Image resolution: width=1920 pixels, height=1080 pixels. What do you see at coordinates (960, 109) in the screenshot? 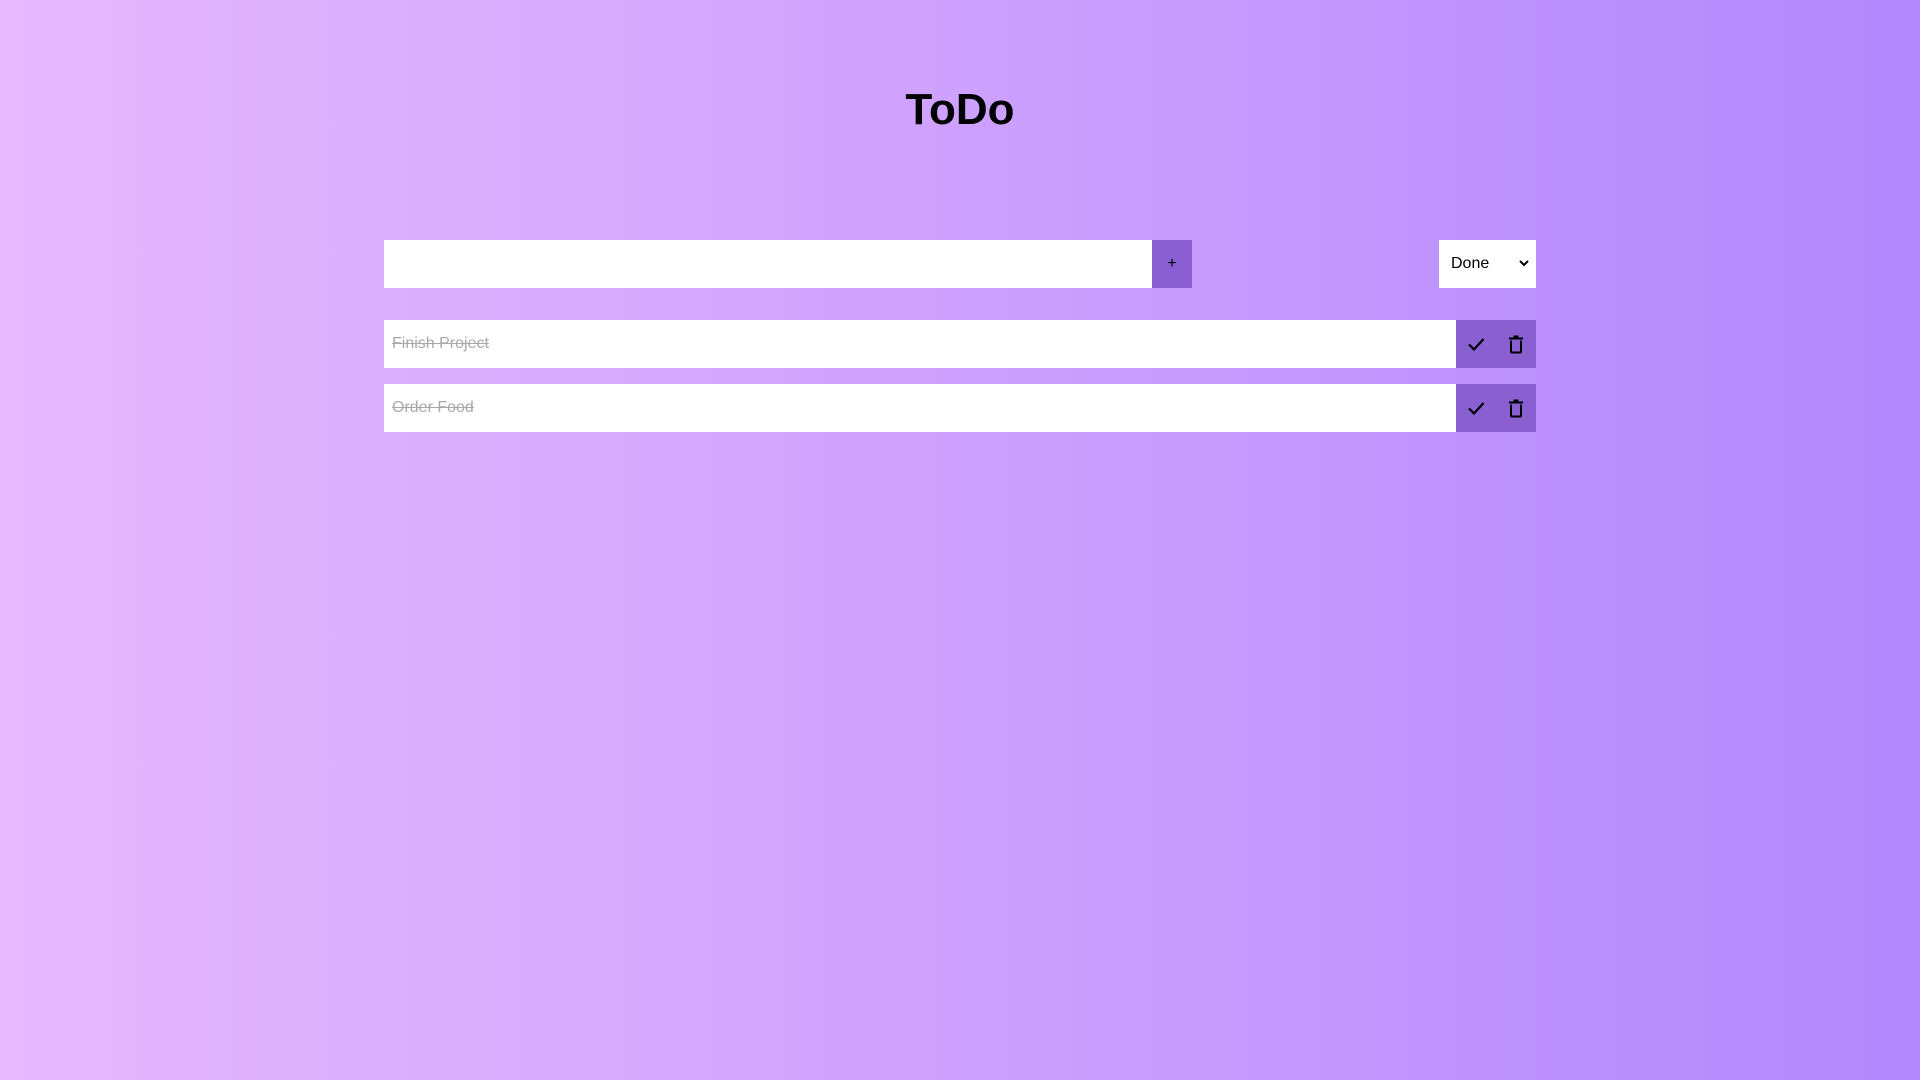
I see `page-title: ToDo` at bounding box center [960, 109].